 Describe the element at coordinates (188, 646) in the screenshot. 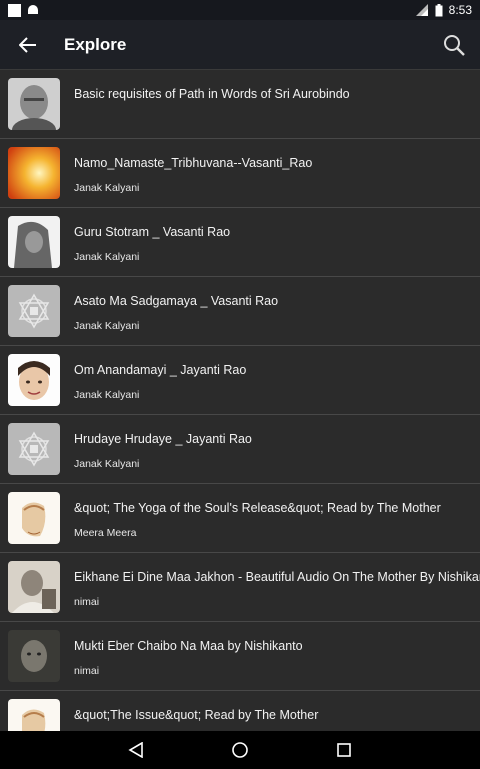

I see `item-title: Mukti Eber Chaibo Na Maa by Nishikanto` at that location.